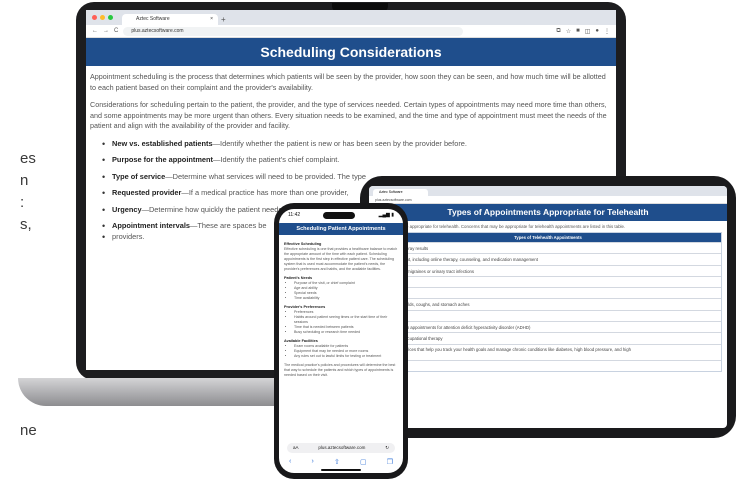 The image size is (741, 482). Describe the element at coordinates (337, 462) in the screenshot. I see `share-icon: ⇧` at that location.